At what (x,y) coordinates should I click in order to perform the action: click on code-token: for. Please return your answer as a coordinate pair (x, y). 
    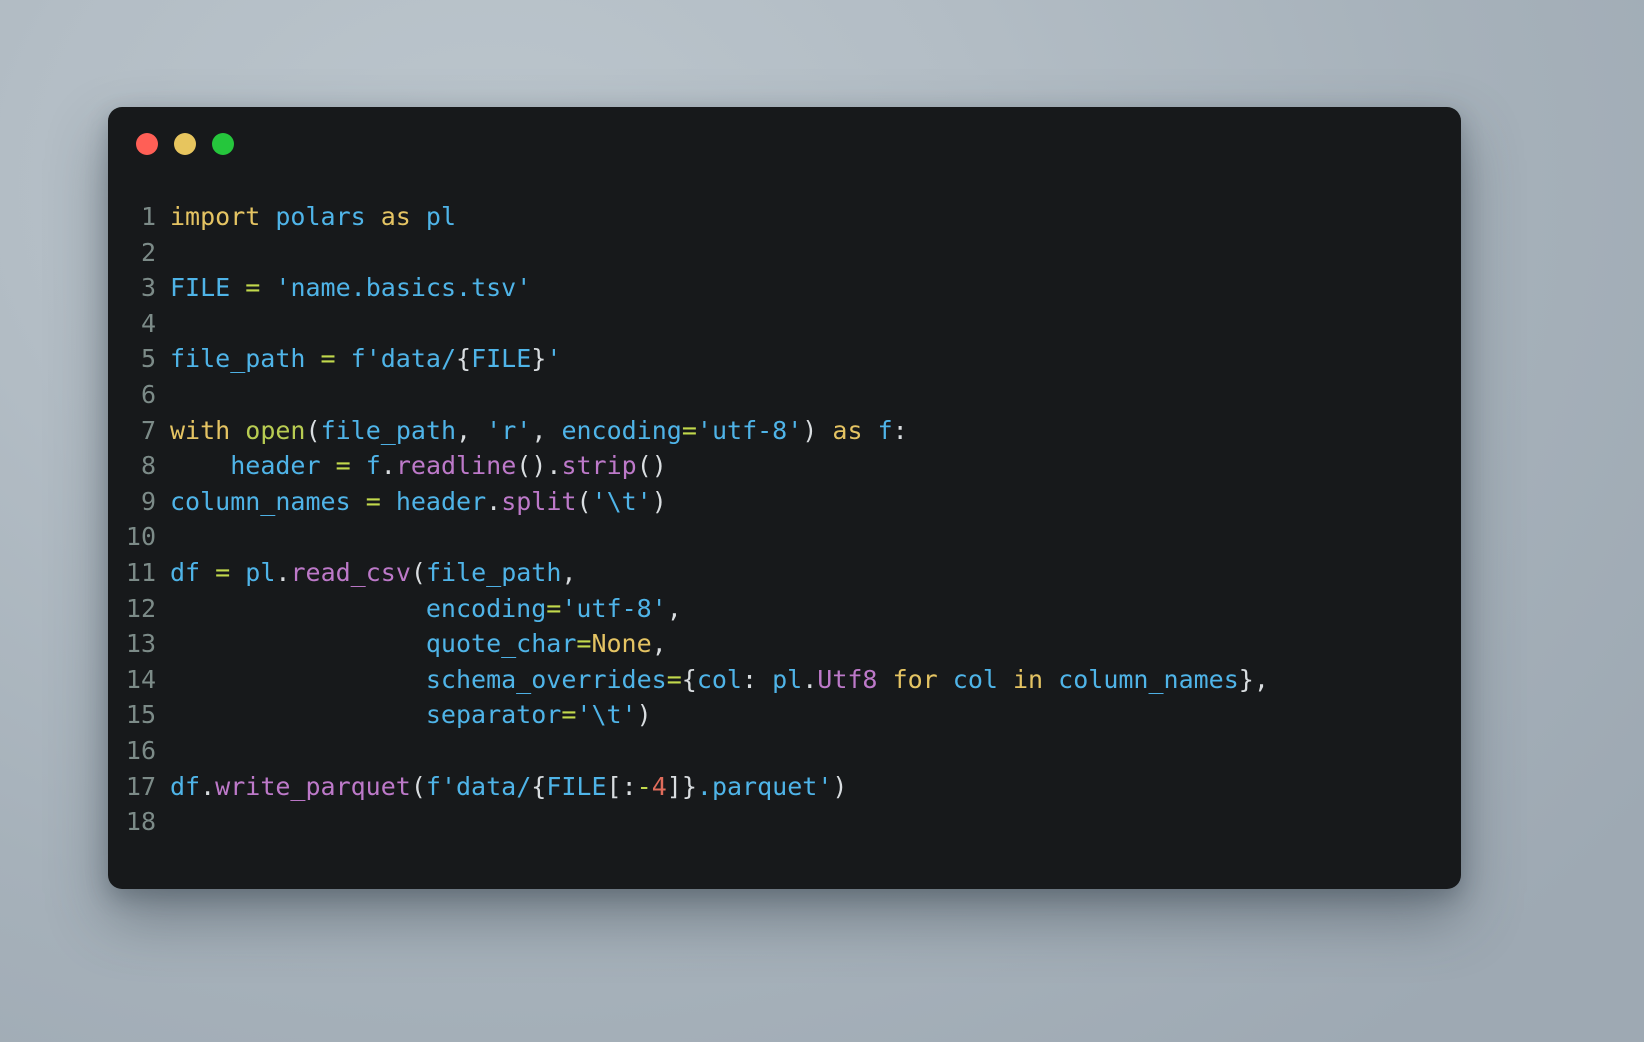
    Looking at the image, I should click on (915, 679).